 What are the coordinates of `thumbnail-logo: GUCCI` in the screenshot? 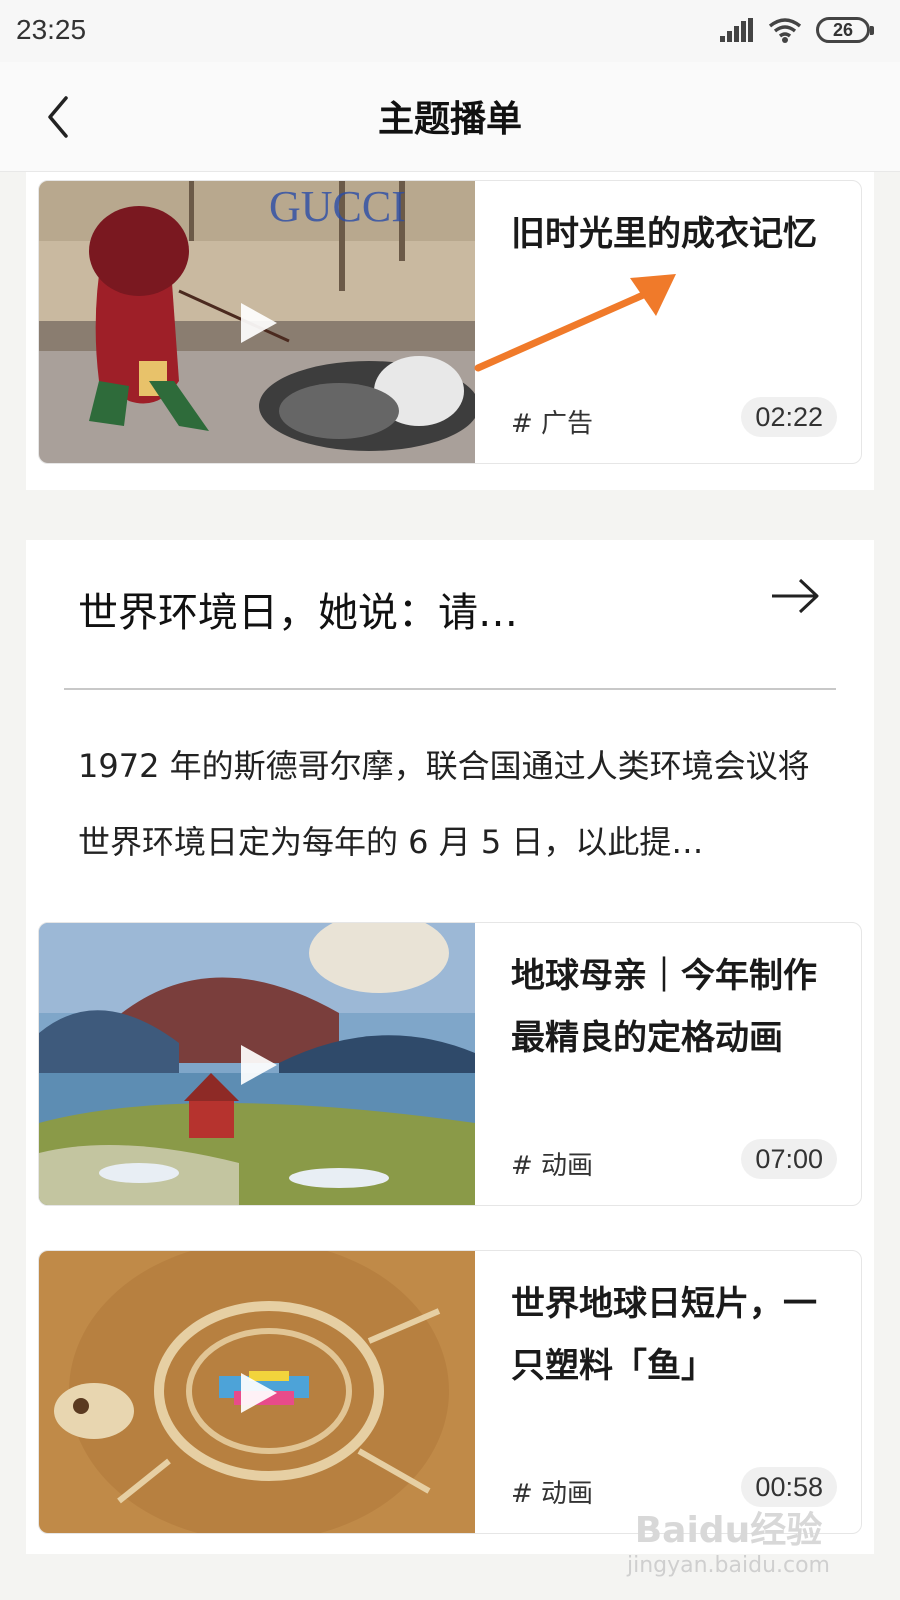 It's located at (337, 206).